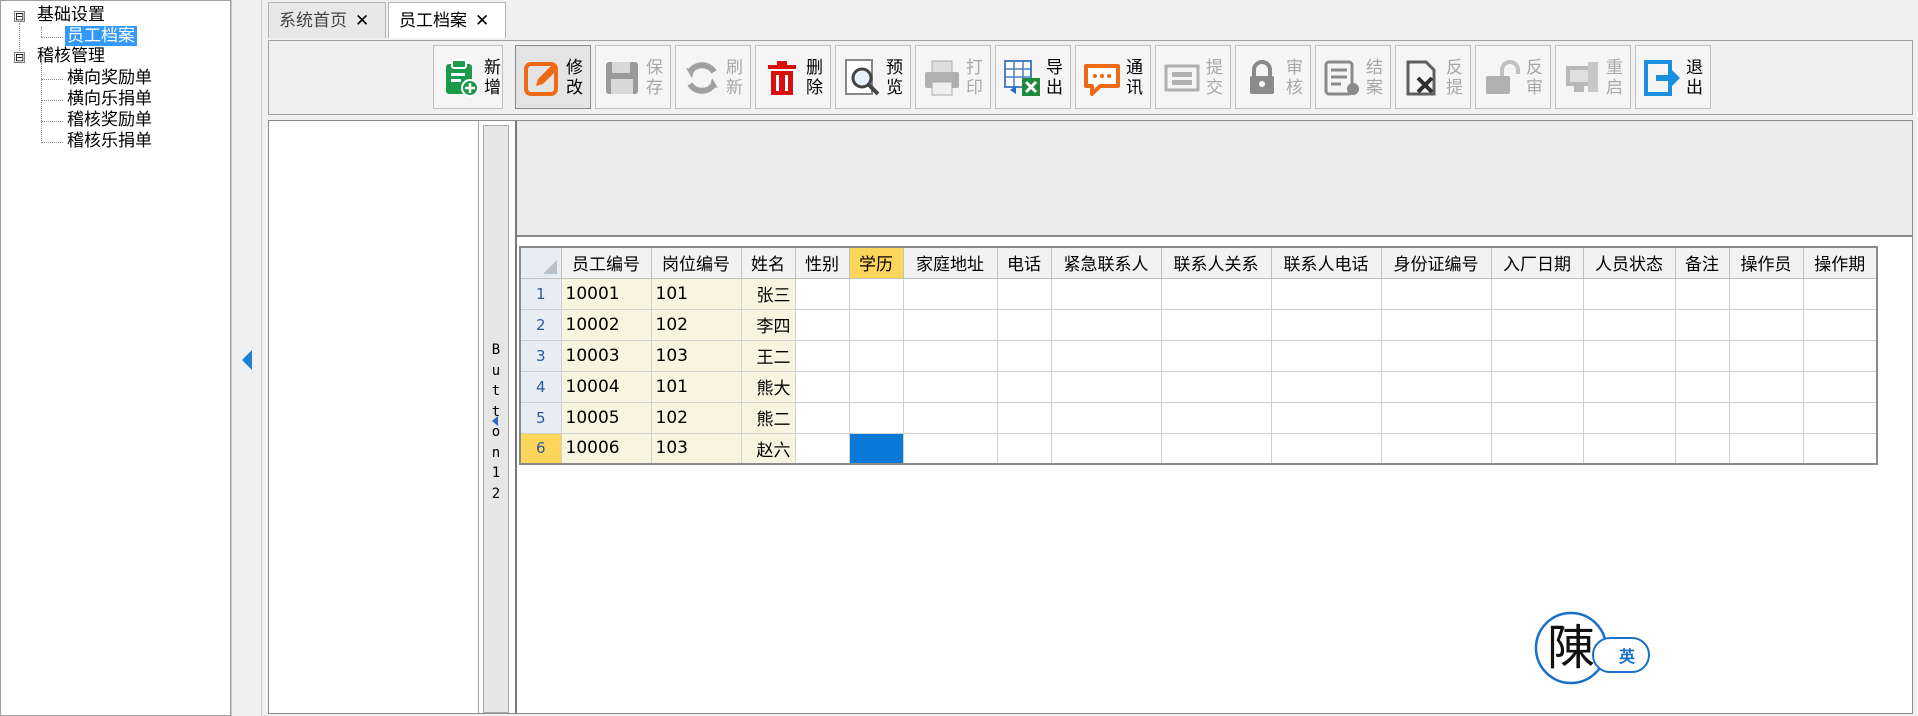 The width and height of the screenshot is (1918, 716). Describe the element at coordinates (713, 77) in the screenshot. I see `refresh-button: 刷新` at that location.